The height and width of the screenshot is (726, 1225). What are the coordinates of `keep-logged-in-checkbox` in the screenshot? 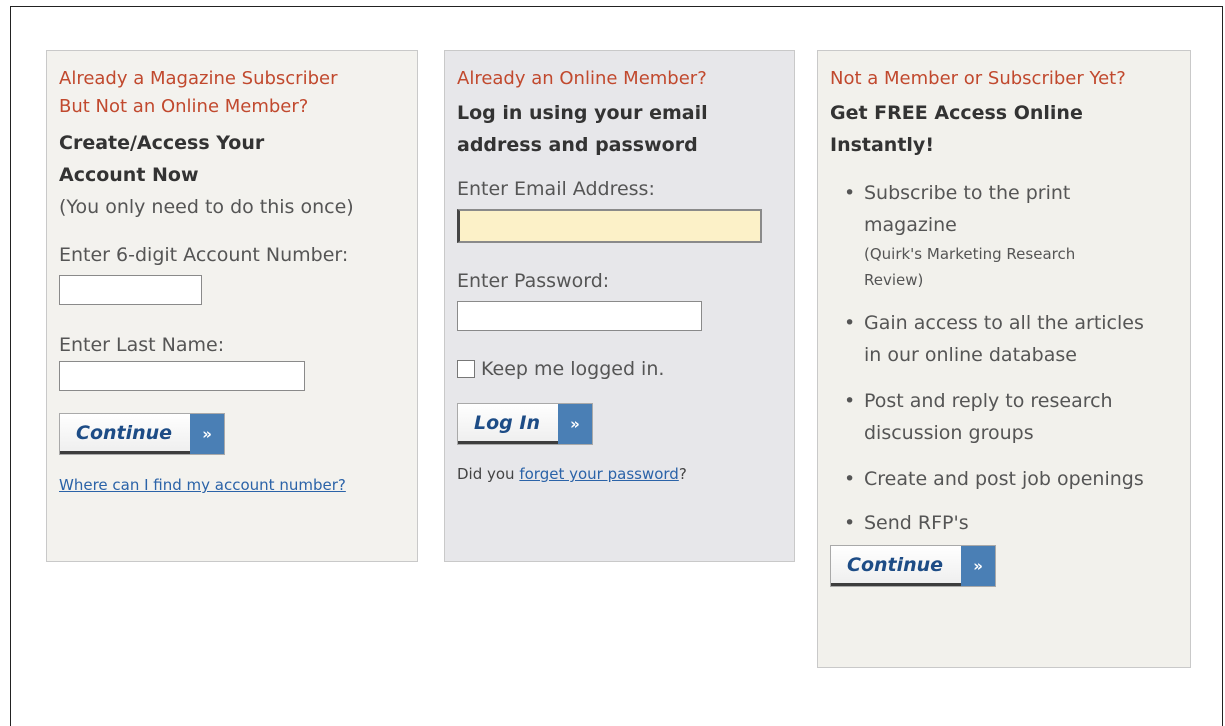 It's located at (466, 369).